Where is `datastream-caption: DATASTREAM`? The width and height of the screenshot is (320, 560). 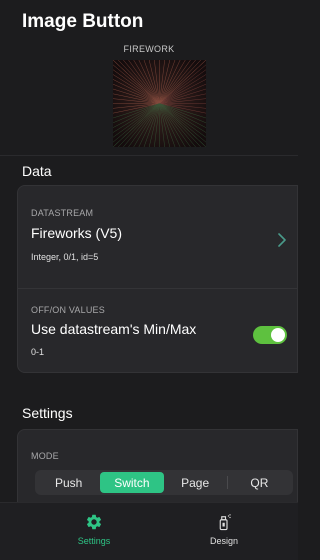
datastream-caption: DATASTREAM is located at coordinates (62, 213).